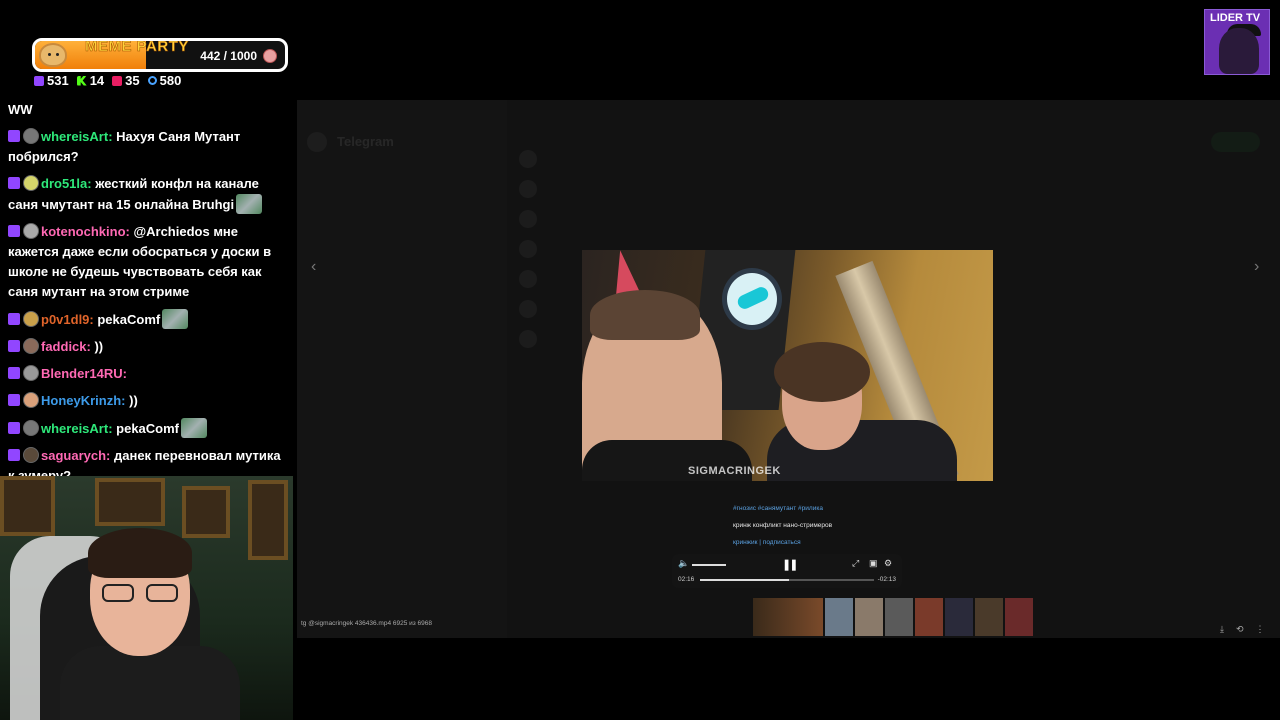 Image resolution: width=1280 pixels, height=720 pixels. I want to click on volume-slider, so click(709, 565).